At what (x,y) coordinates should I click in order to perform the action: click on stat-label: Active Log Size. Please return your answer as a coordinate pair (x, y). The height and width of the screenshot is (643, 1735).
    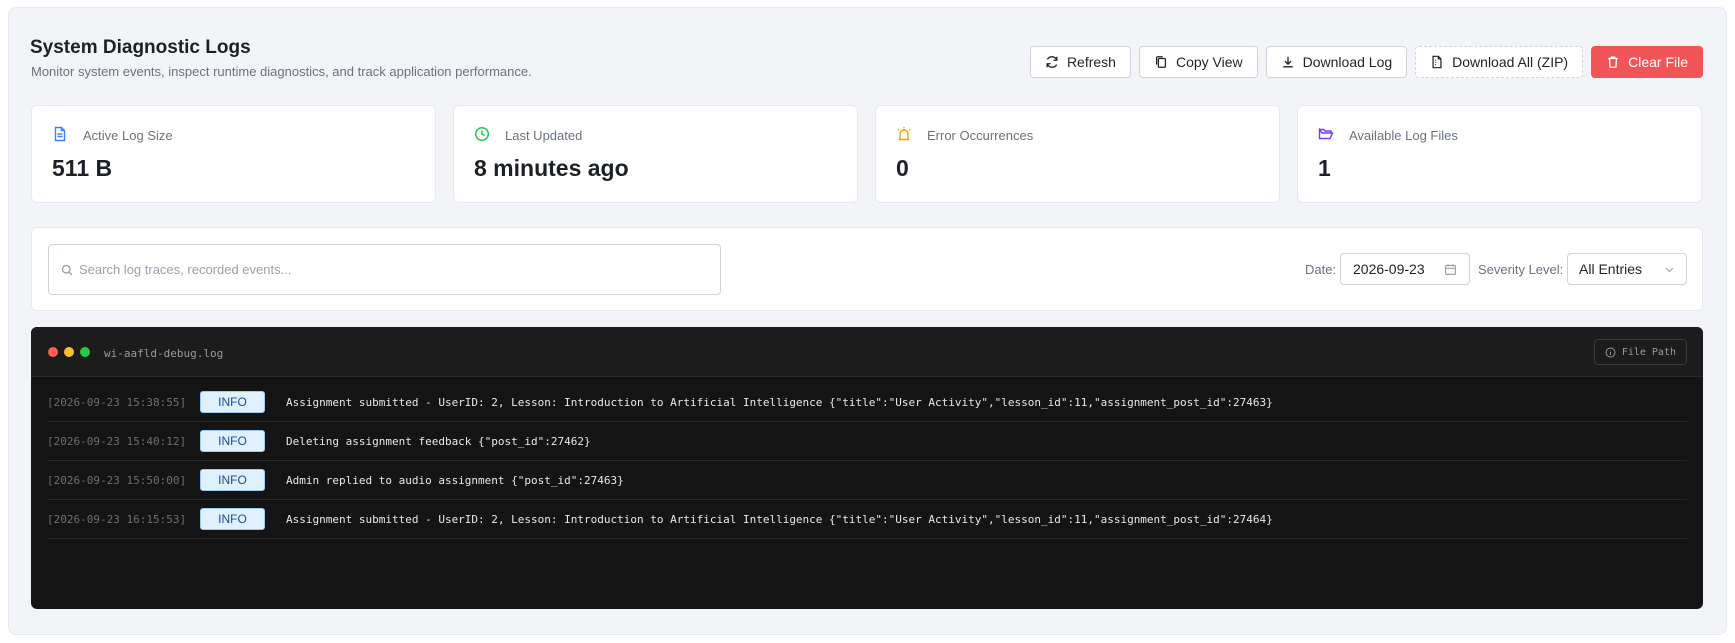
    Looking at the image, I should click on (128, 135).